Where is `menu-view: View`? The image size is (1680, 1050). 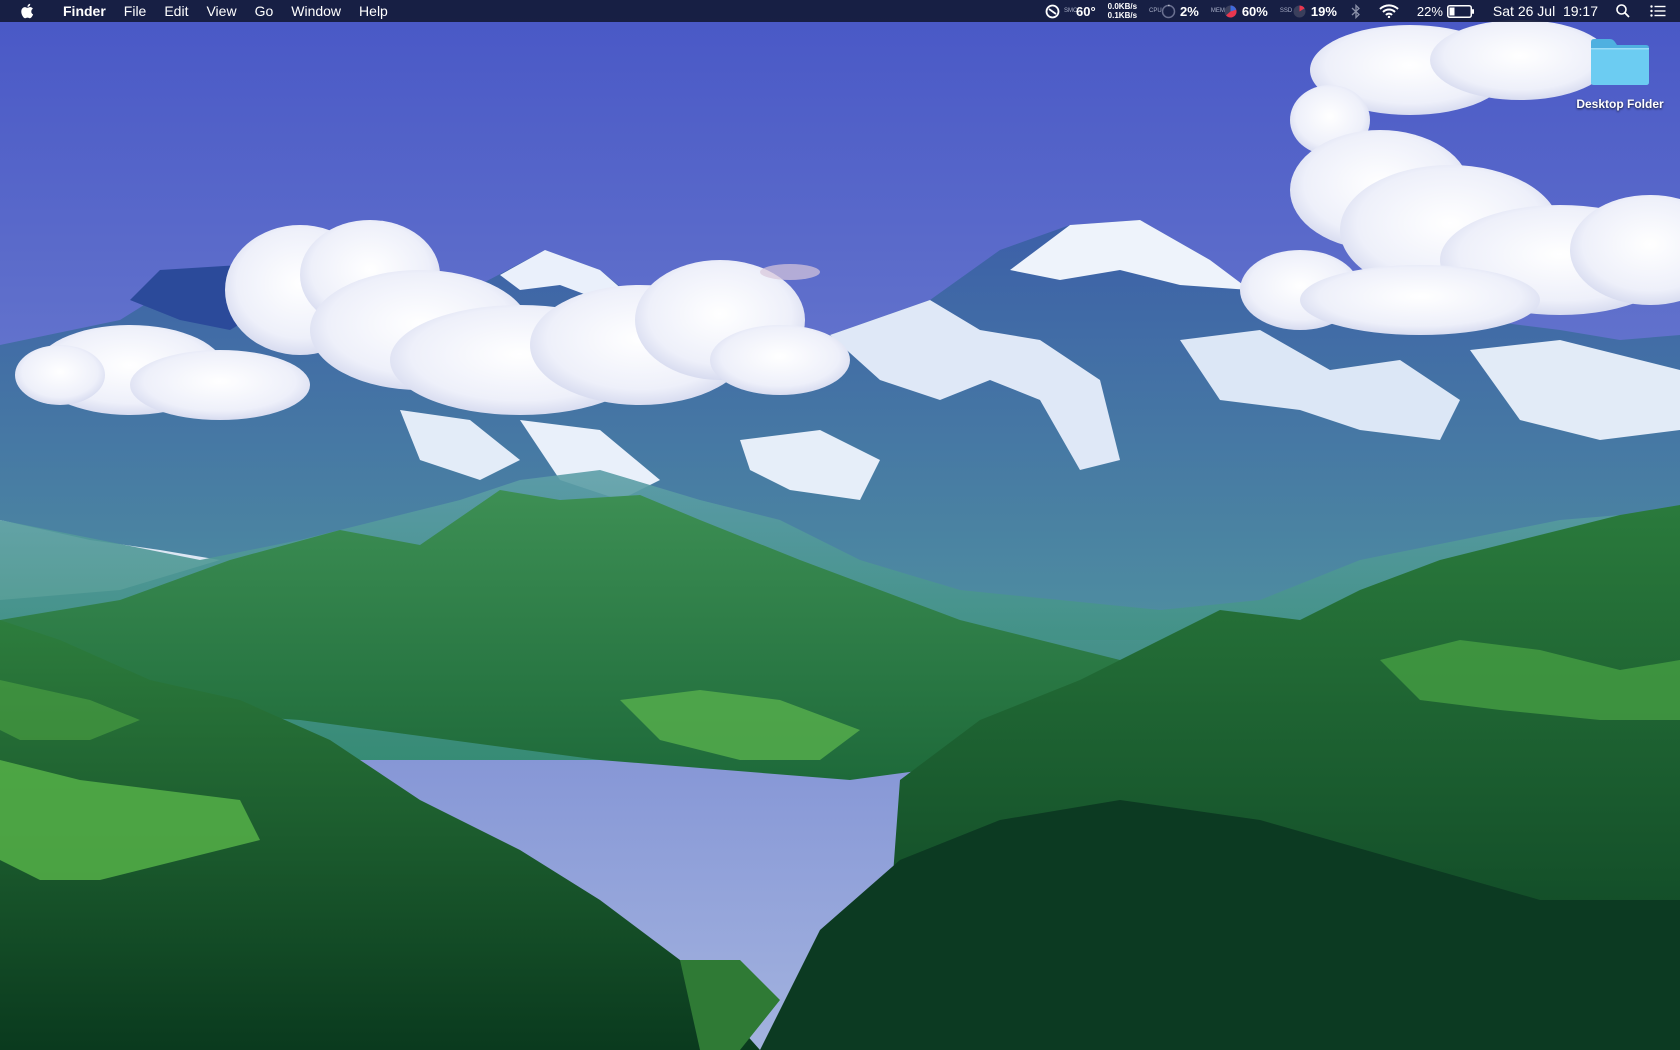
menu-view: View is located at coordinates (221, 11).